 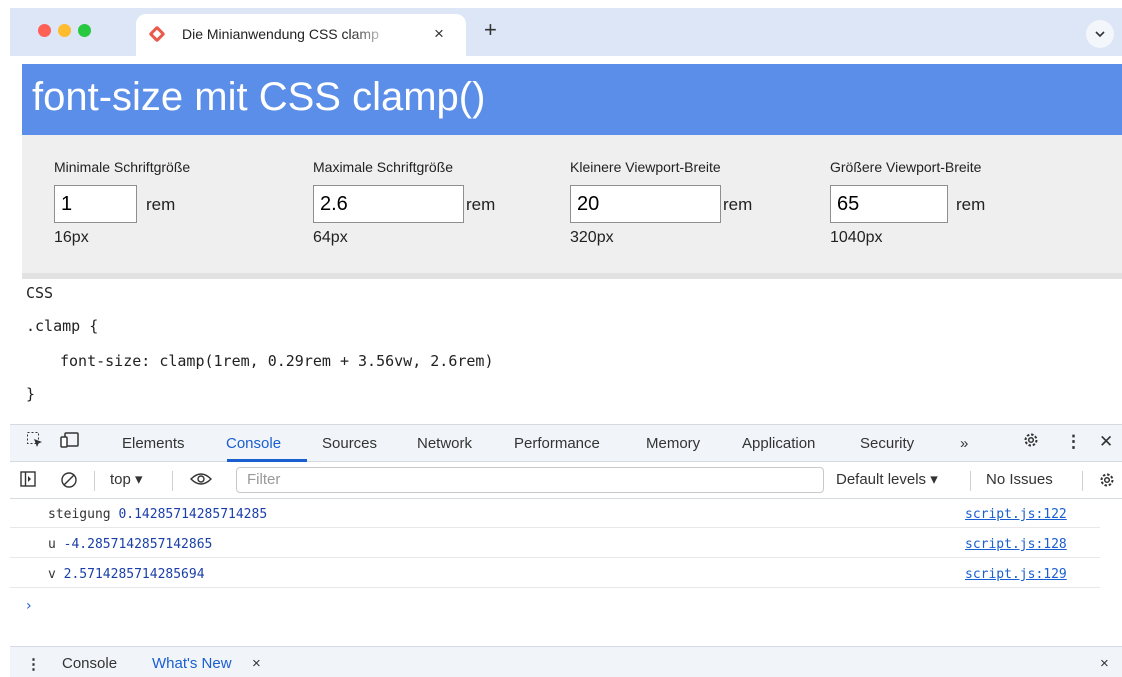 I want to click on large-viewport-input: 65, so click(x=889, y=204).